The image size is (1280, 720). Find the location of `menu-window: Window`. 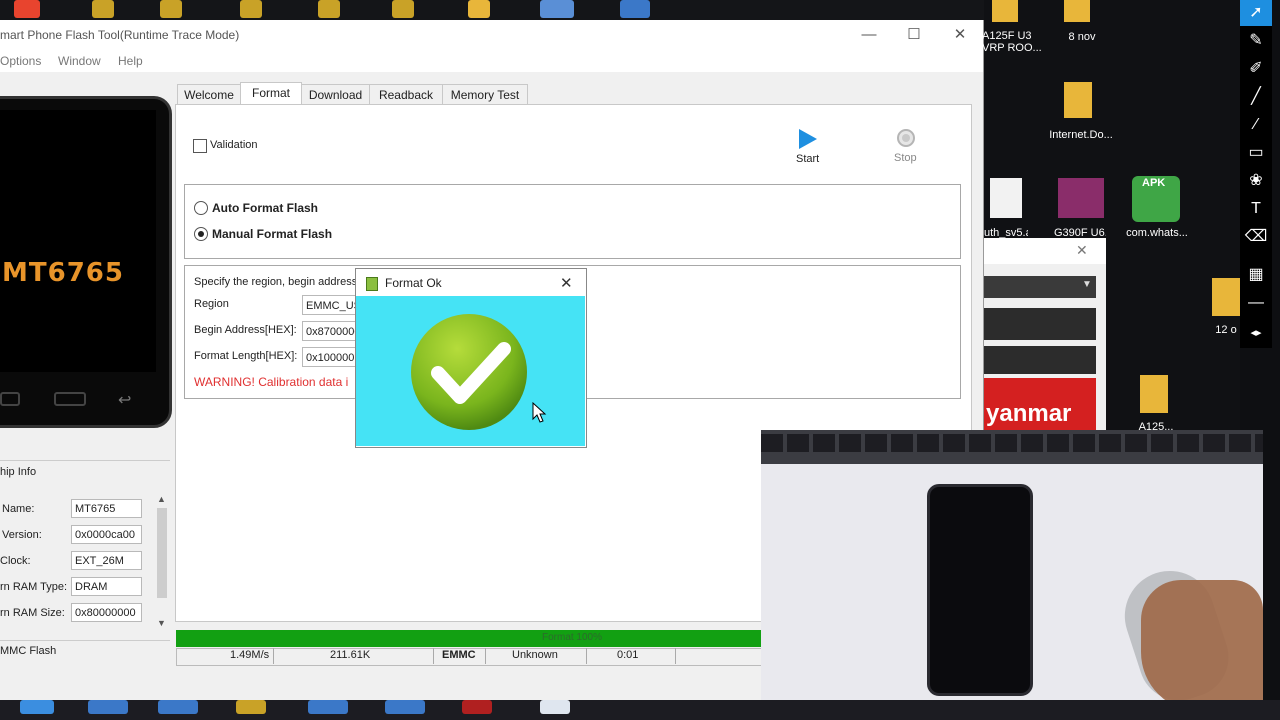

menu-window: Window is located at coordinates (79, 61).